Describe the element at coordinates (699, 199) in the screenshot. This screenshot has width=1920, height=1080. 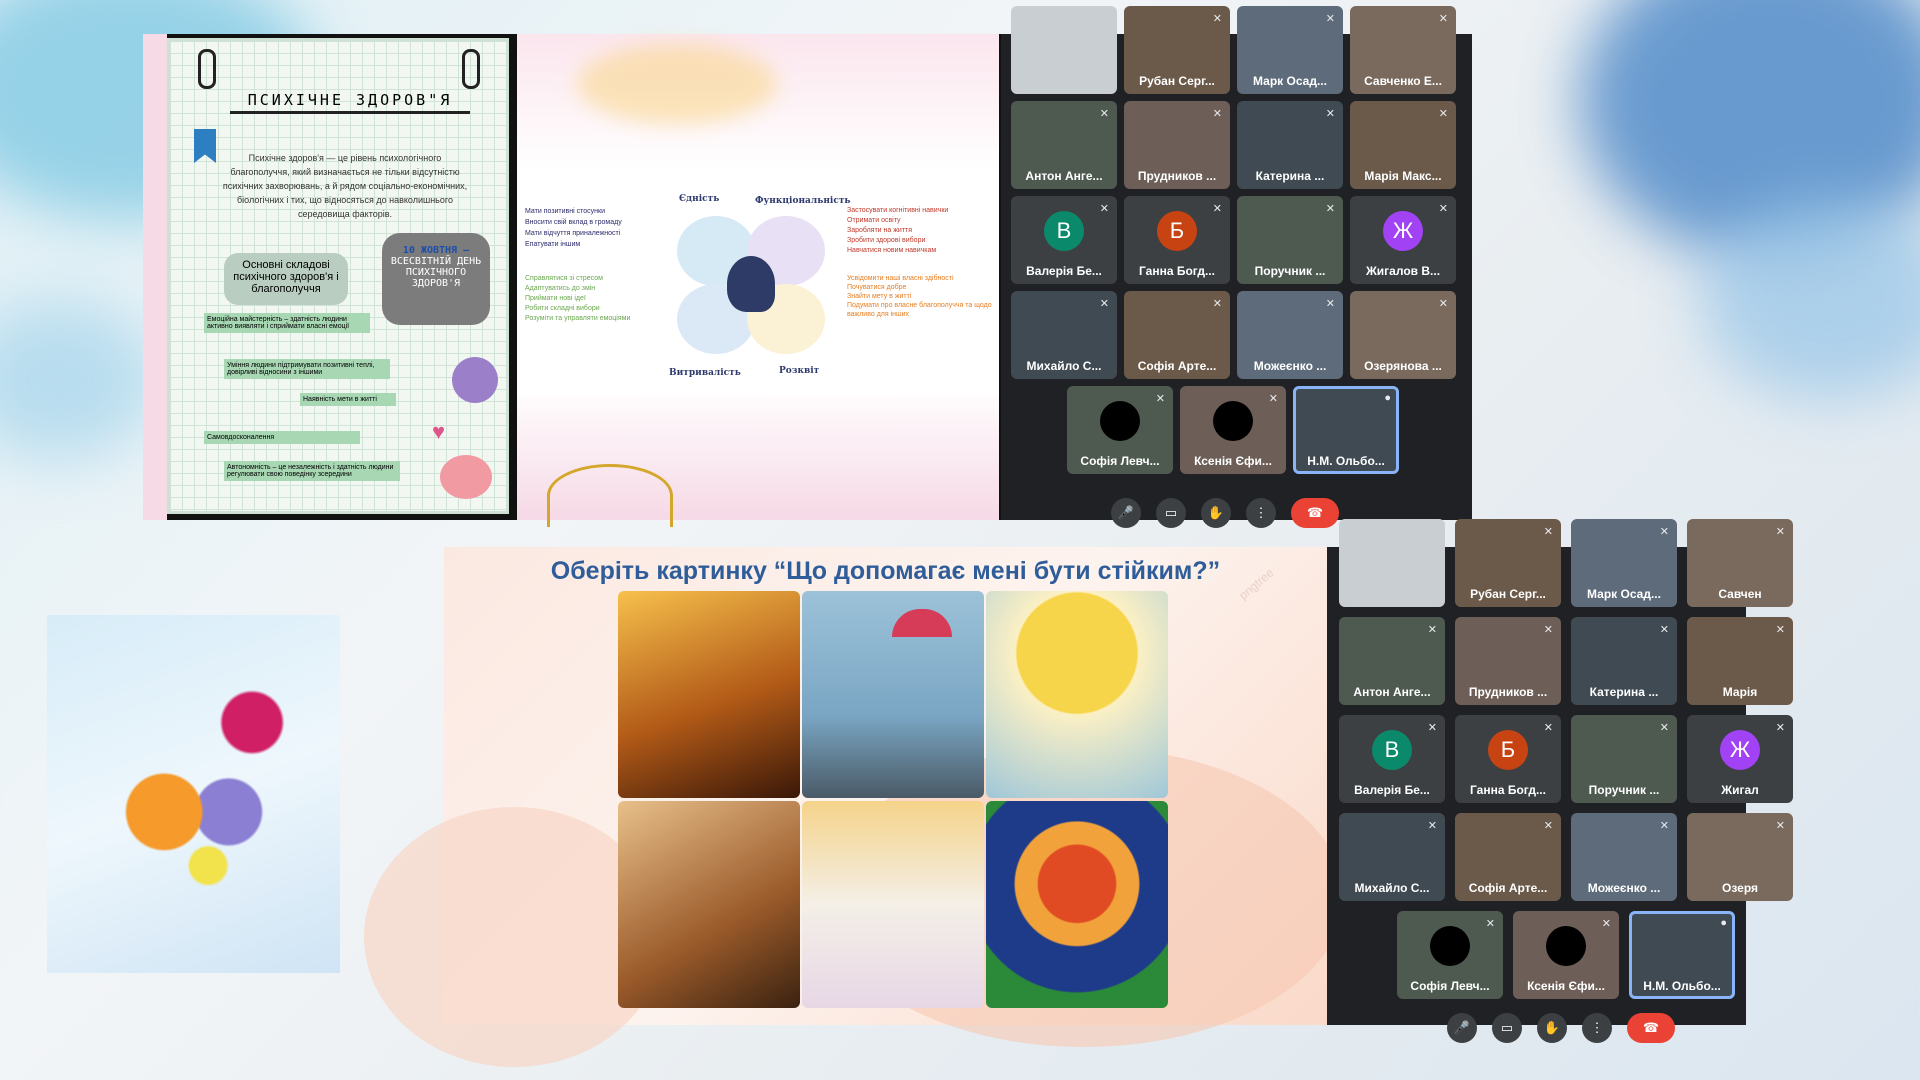
I see `diagram-label-unity: Єдність` at that location.